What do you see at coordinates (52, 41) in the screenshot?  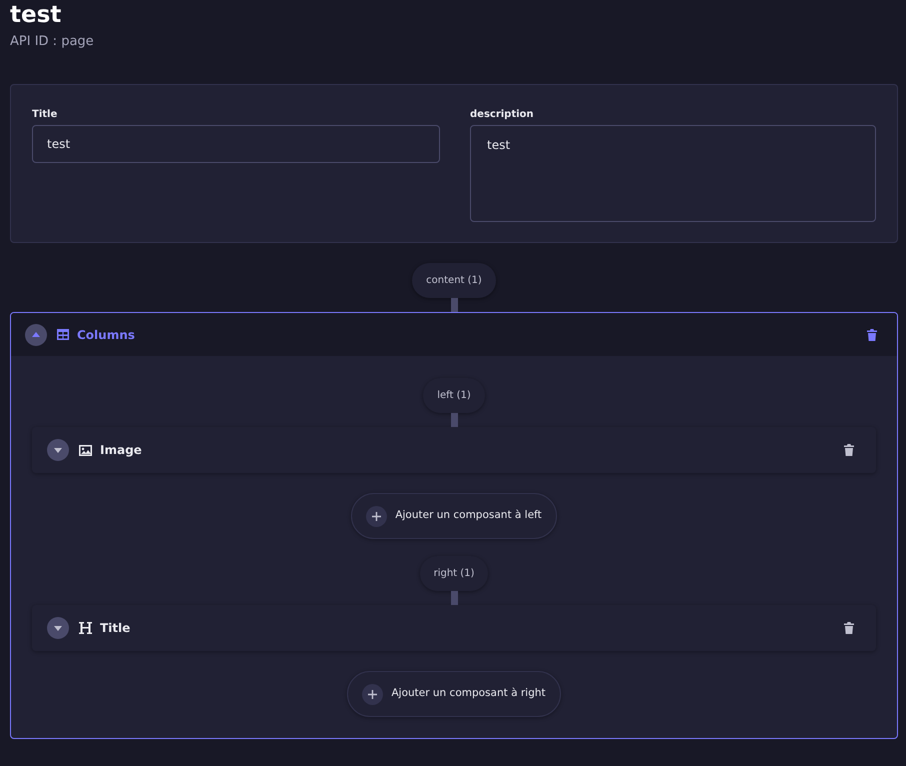 I see `api-id-text: API ID : page` at bounding box center [52, 41].